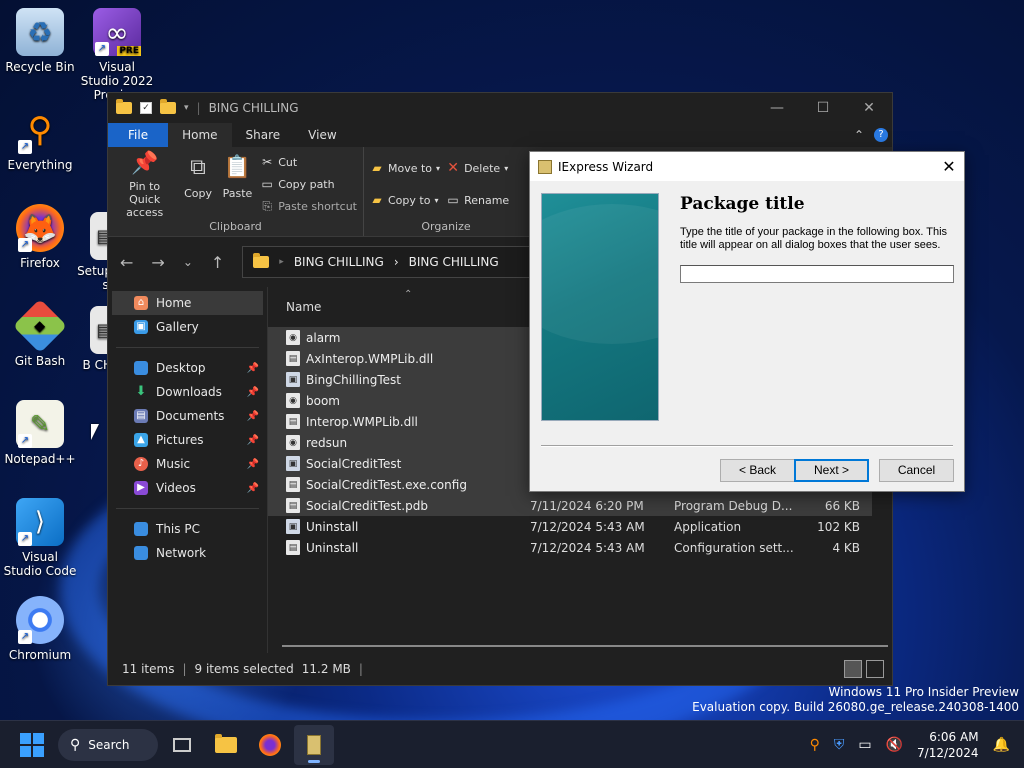 Image resolution: width=1024 pixels, height=768 pixels. Describe the element at coordinates (815, 745) in the screenshot. I see `everything-search-icon: ⚲` at that location.